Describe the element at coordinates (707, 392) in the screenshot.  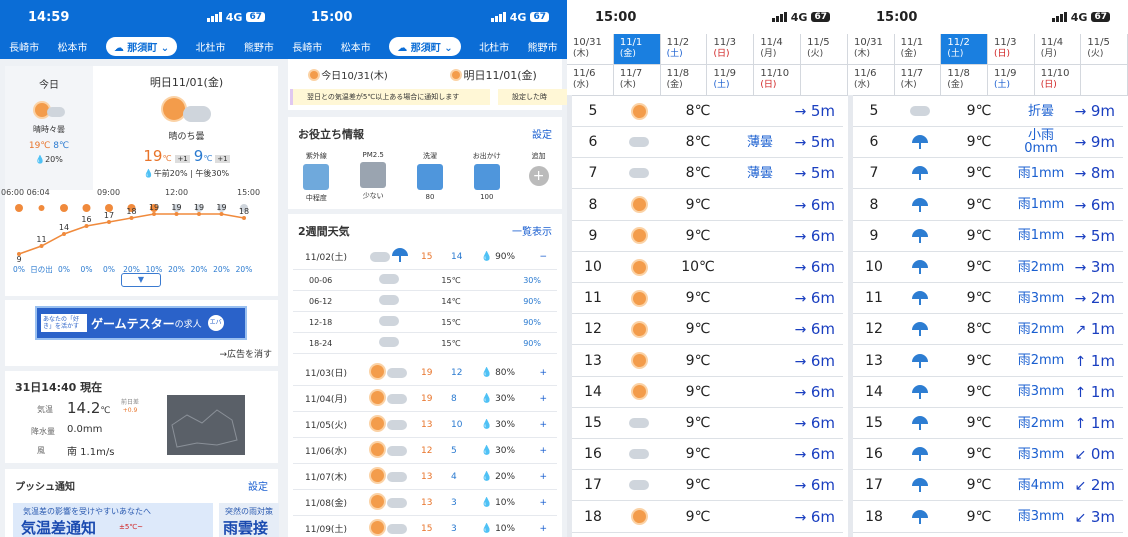
I see `hour-row: 14 9℃ → 6m` at that location.